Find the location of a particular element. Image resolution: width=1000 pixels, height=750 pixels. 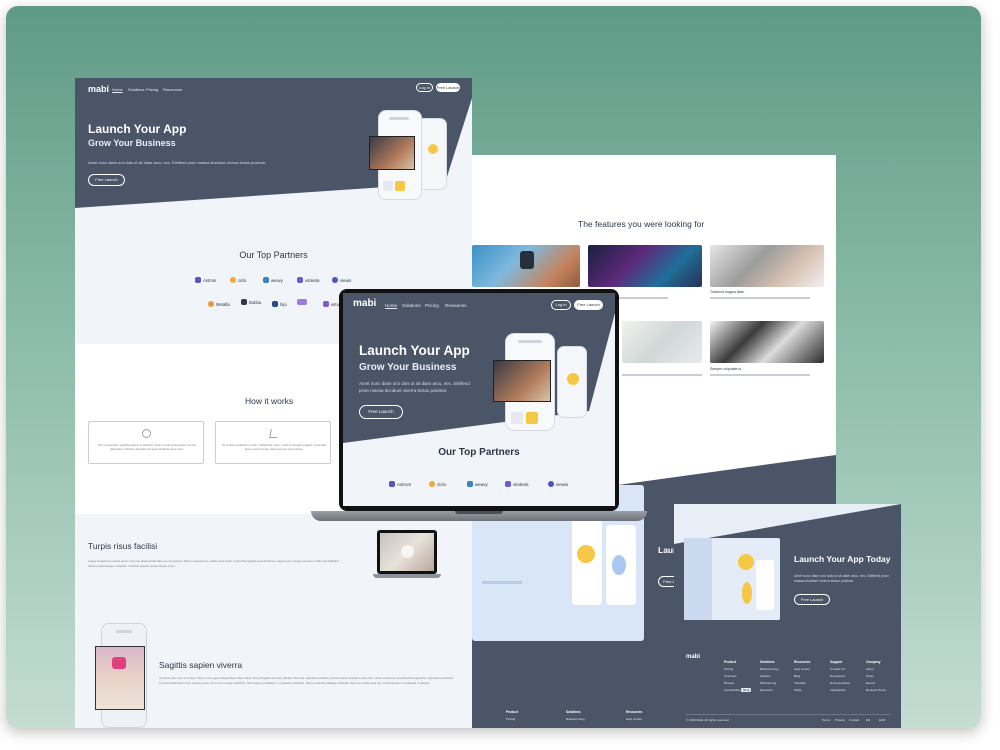

left-footer-col-3: Resources Help Center is located at coordinates (634, 715).